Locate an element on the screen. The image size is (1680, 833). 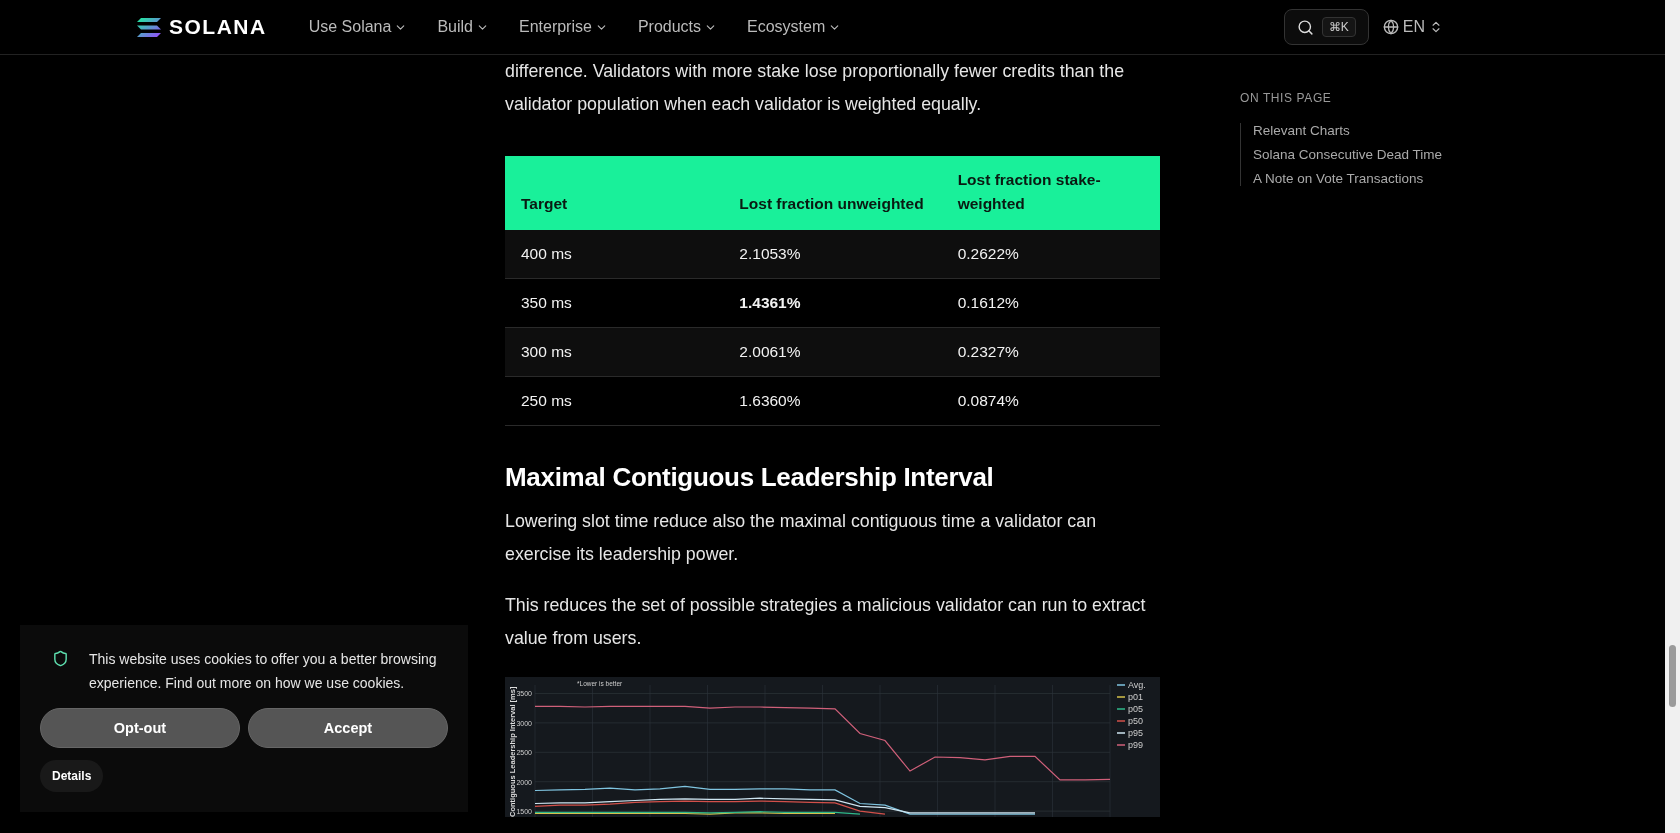
logo-text: SOLANA is located at coordinates (218, 27).